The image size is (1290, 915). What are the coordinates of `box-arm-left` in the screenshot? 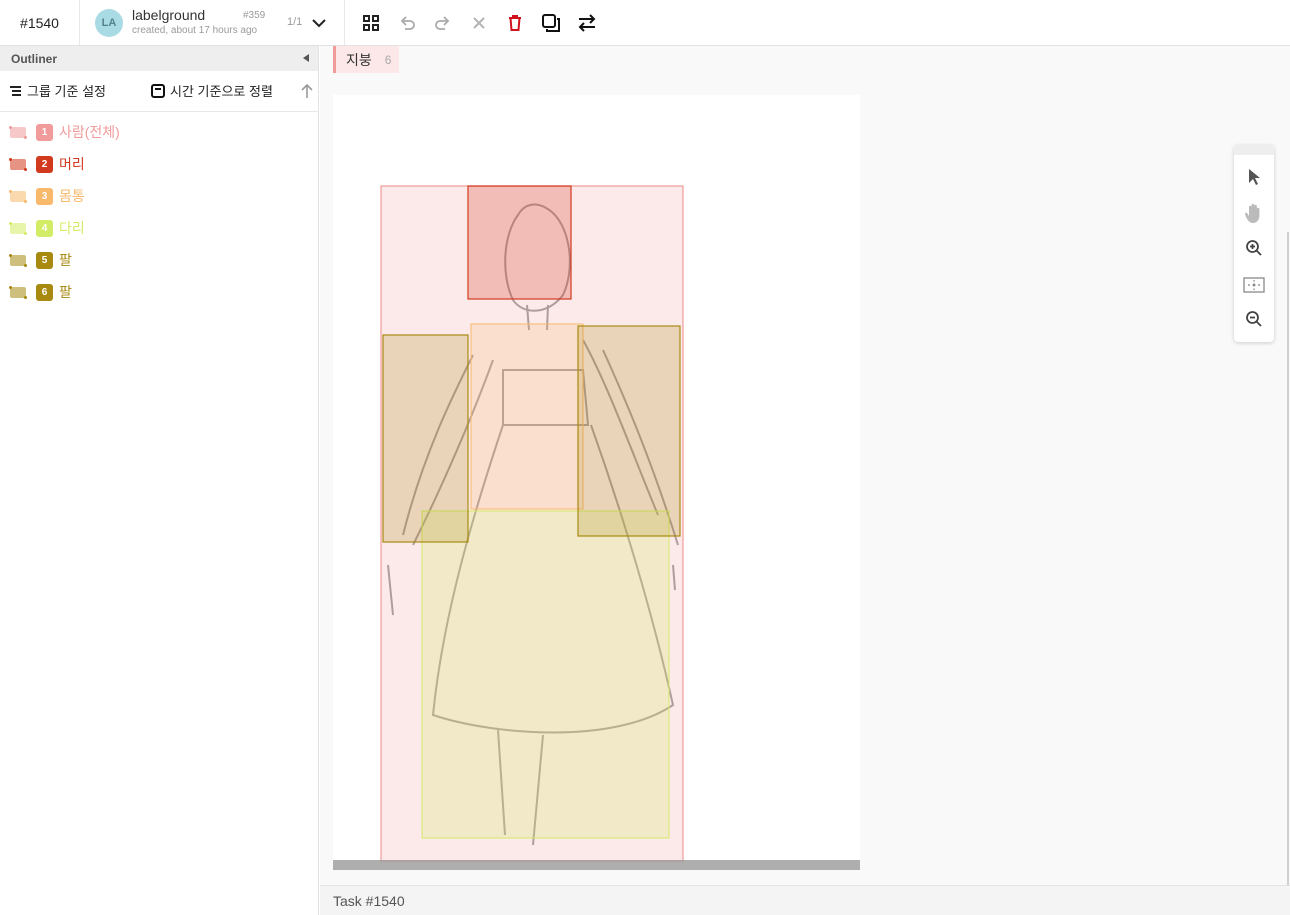 It's located at (425, 438).